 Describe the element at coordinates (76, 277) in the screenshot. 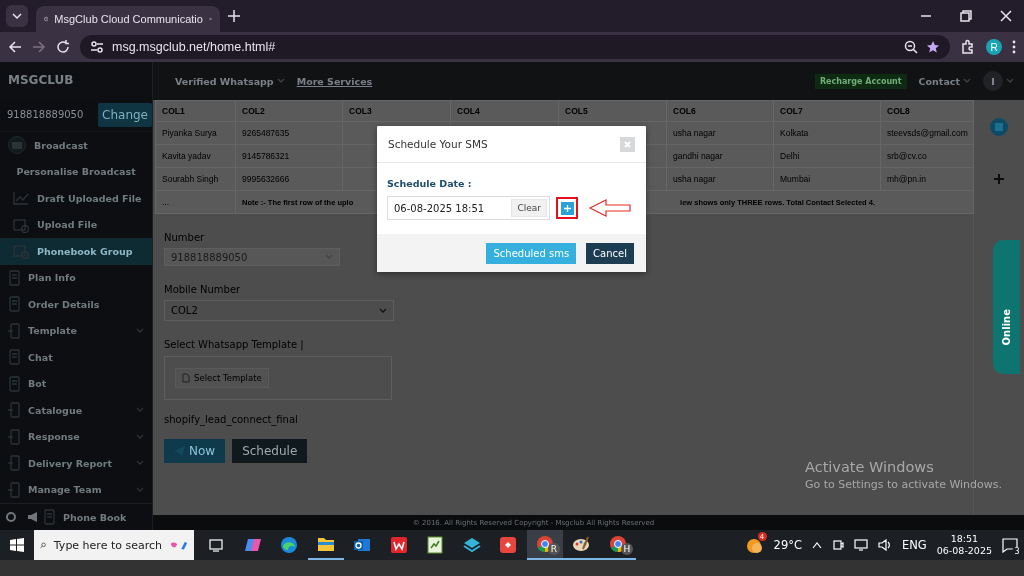

I see `sidebar-item: Plan Info` at that location.